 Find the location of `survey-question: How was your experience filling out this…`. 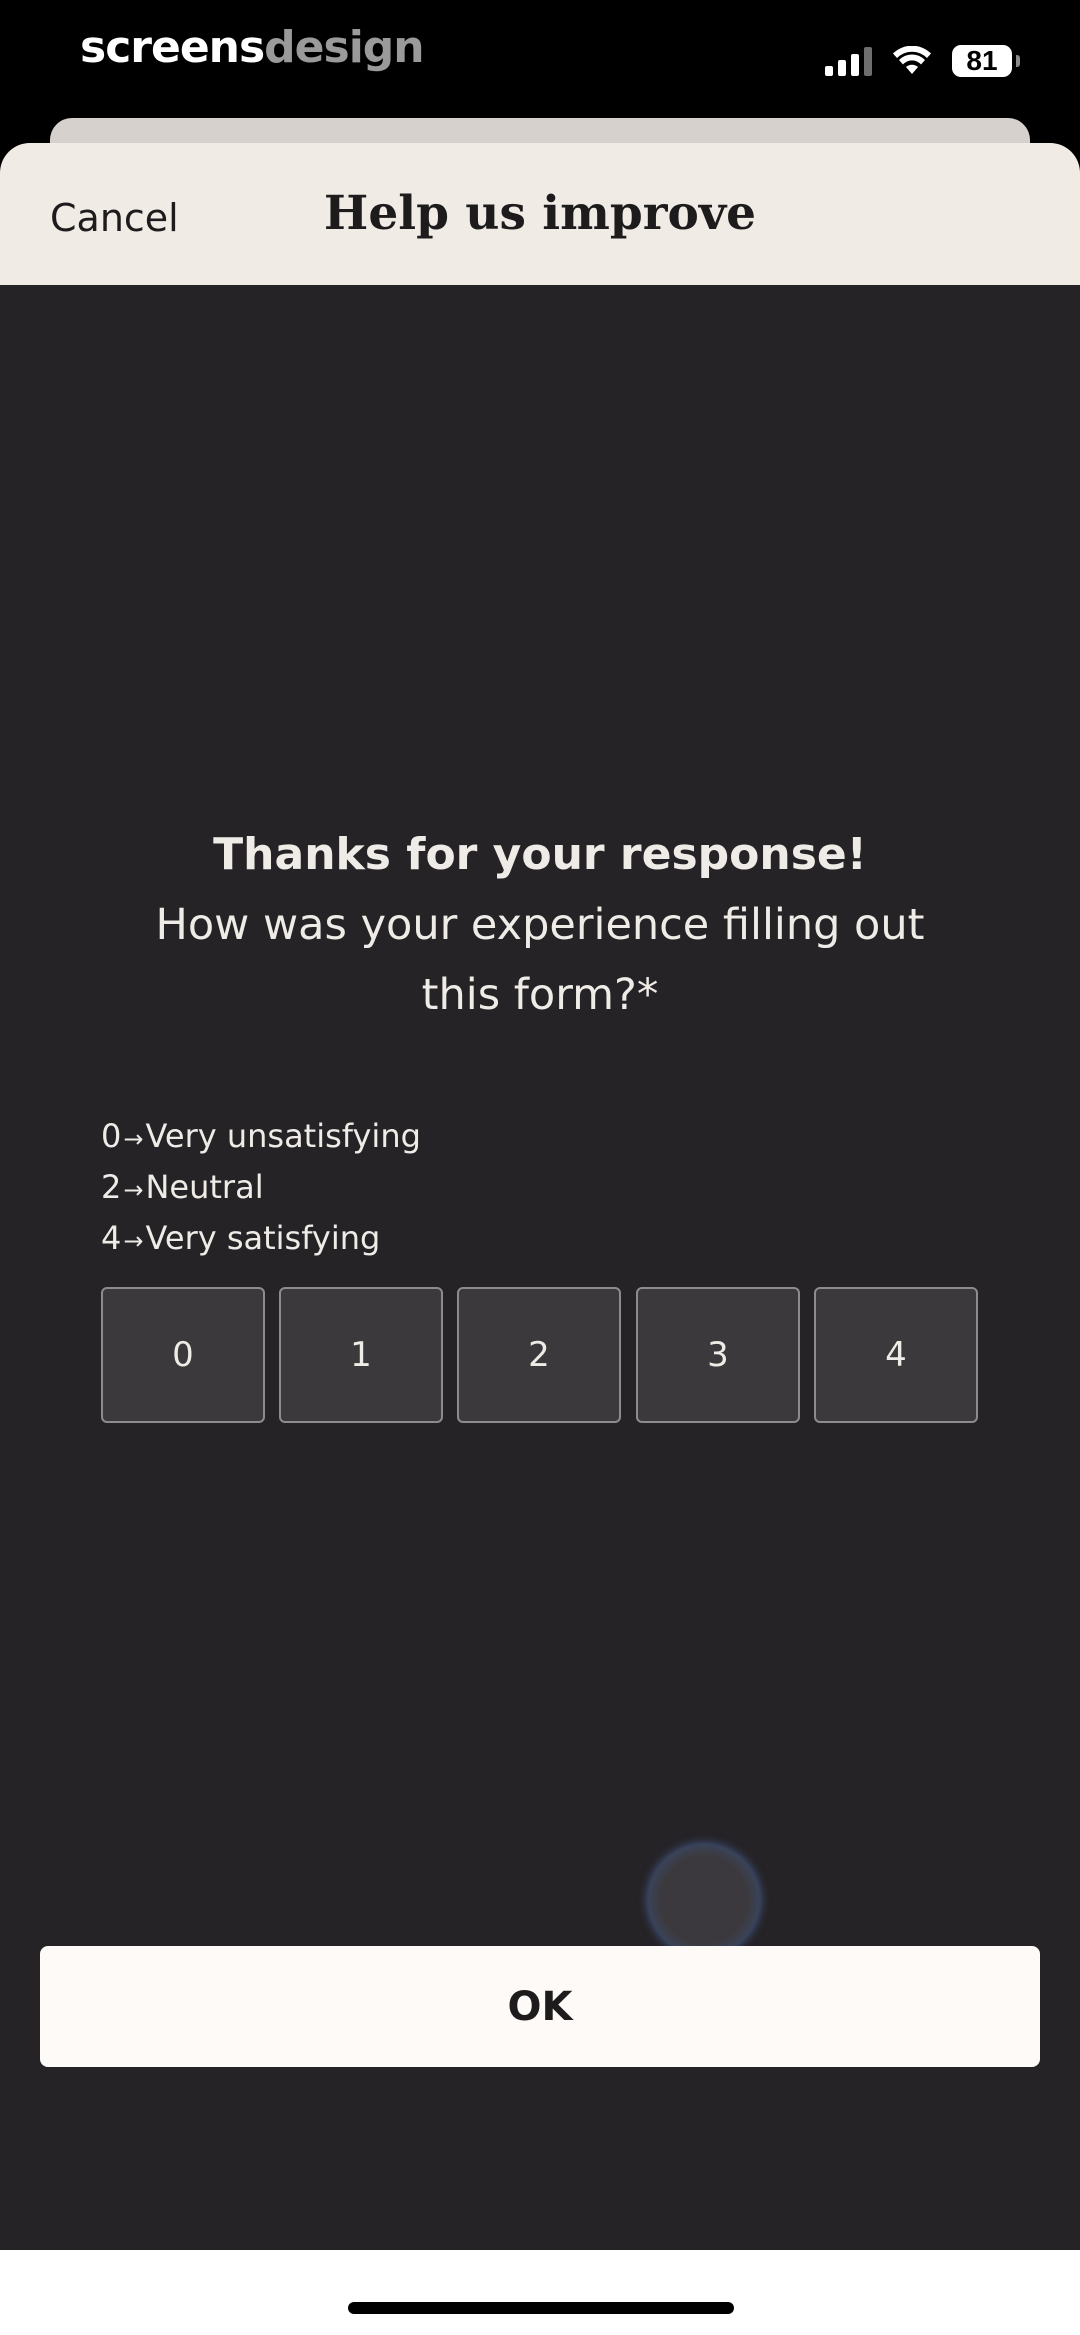

survey-question: How was your experience filling out this… is located at coordinates (540, 960).